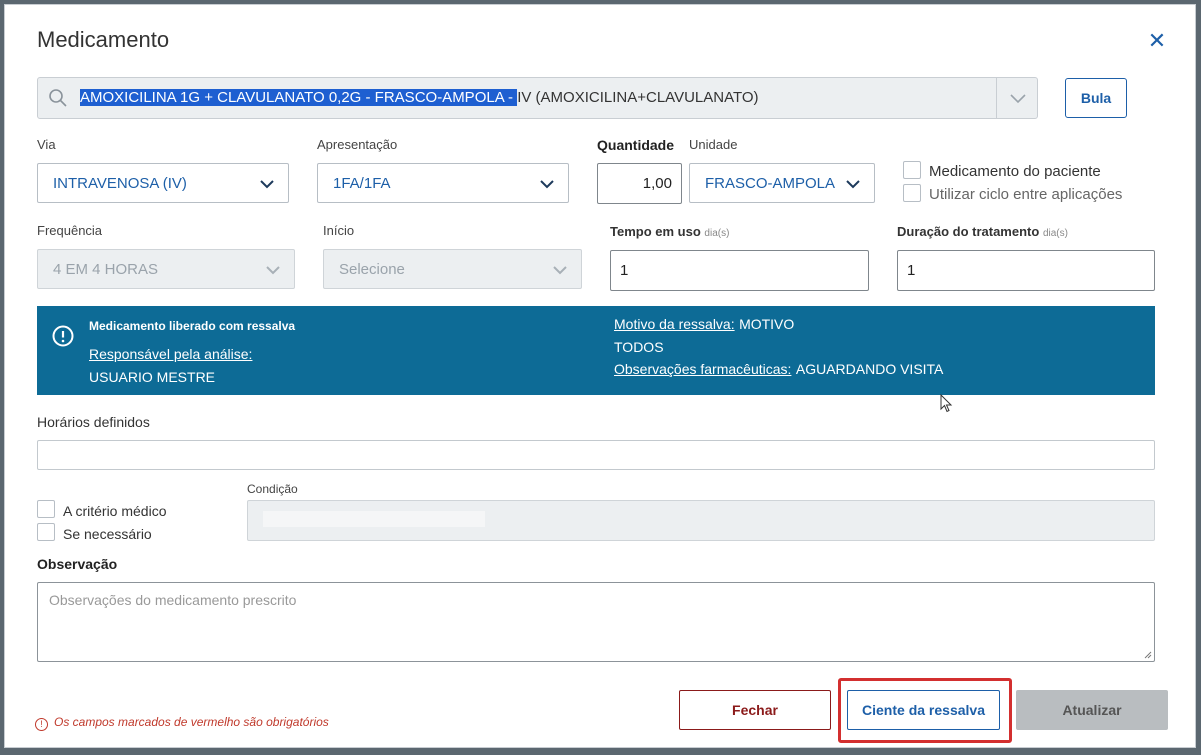 The image size is (1201, 755). I want to click on frequencia-select: 4 EM 4 HORAS, so click(166, 269).